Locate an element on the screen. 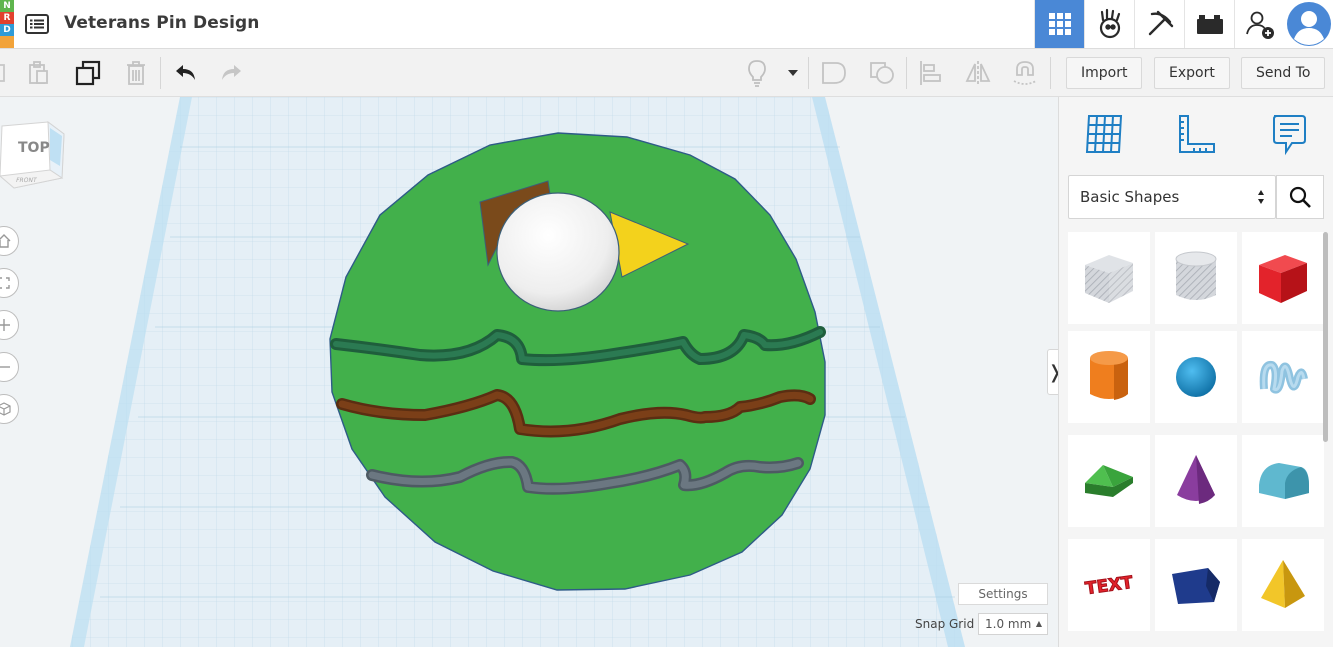 The width and height of the screenshot is (1333, 647). shape-cone is located at coordinates (1196, 481).